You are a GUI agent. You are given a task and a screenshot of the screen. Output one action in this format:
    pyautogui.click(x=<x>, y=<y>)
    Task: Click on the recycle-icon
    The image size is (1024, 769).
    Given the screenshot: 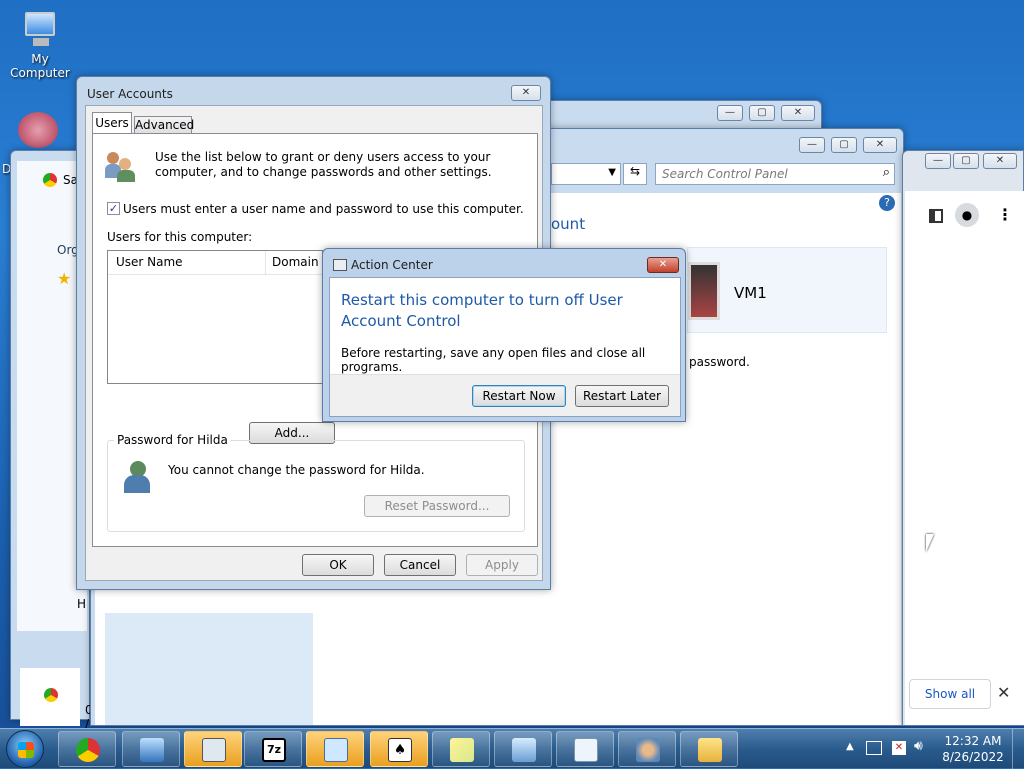 What is the action you would take?
    pyautogui.click(x=38, y=130)
    